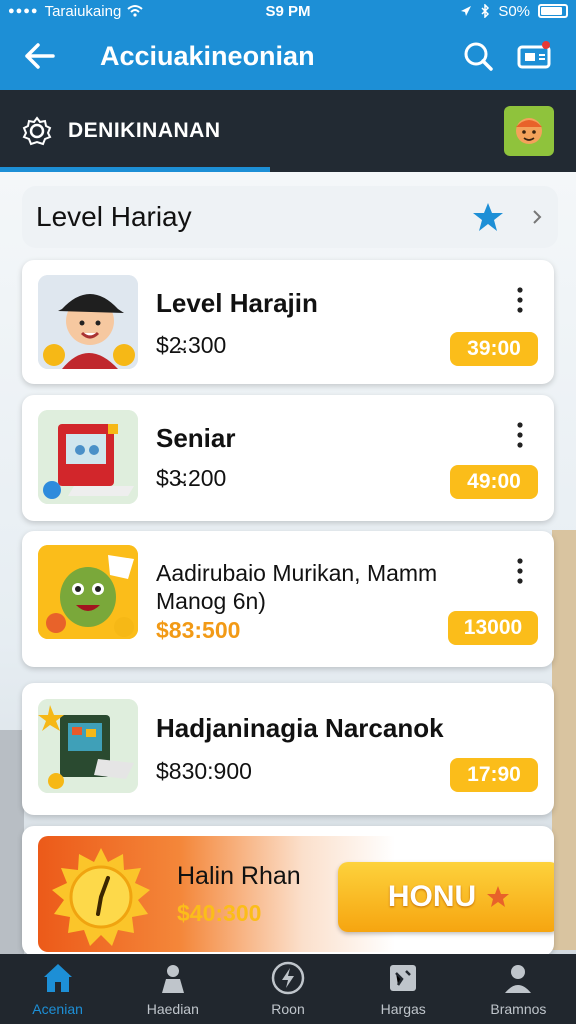 This screenshot has width=576, height=1024. I want to click on list-item: Seniar $3̴:200 49:00, so click(288, 458).